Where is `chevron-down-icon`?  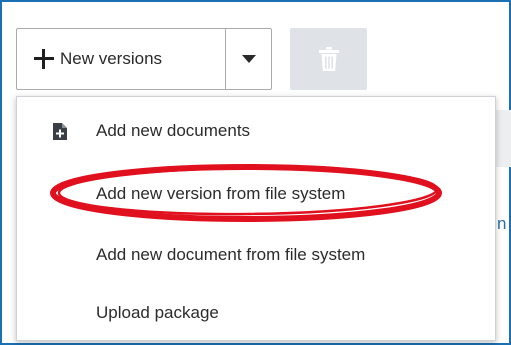 chevron-down-icon is located at coordinates (248, 59).